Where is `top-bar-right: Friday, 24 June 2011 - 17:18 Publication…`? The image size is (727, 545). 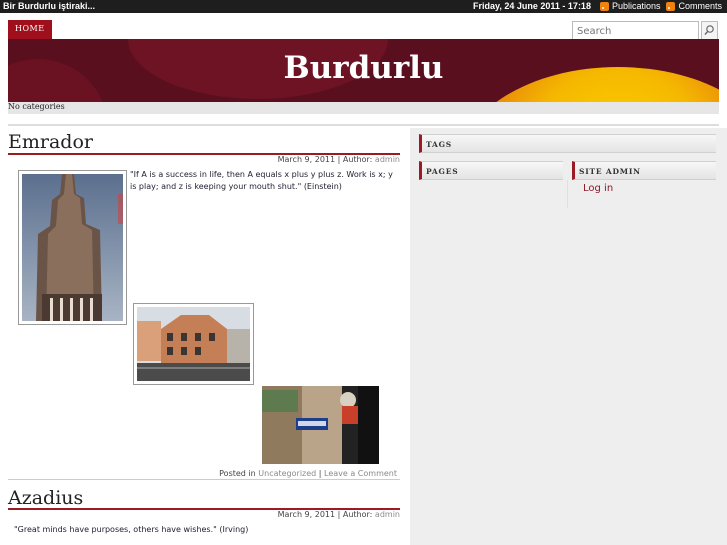
top-bar-right: Friday, 24 June 2011 - 17:18 Publication… is located at coordinates (599, 6).